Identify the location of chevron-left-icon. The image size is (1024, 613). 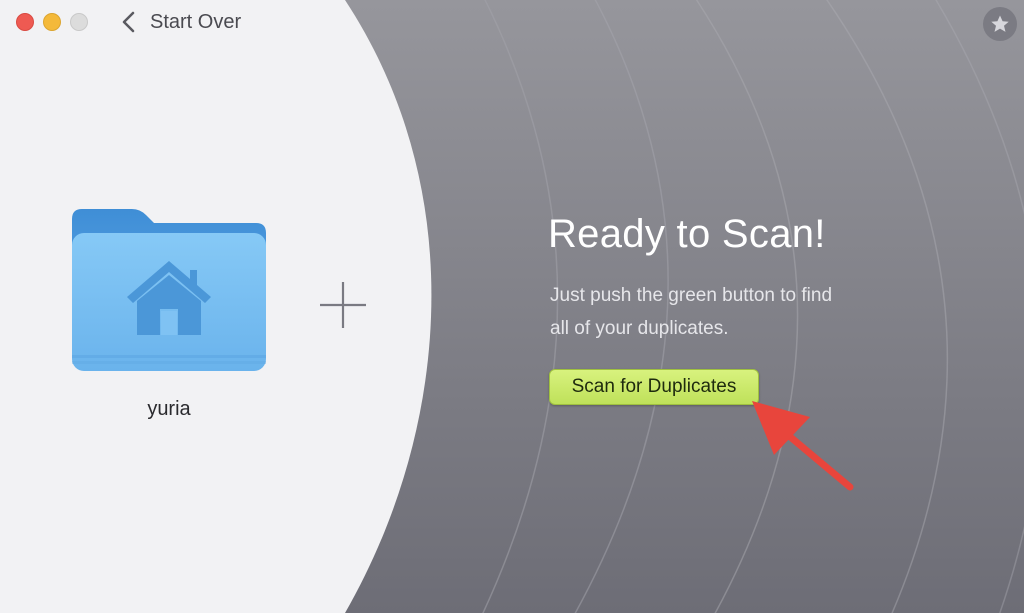
(128, 22).